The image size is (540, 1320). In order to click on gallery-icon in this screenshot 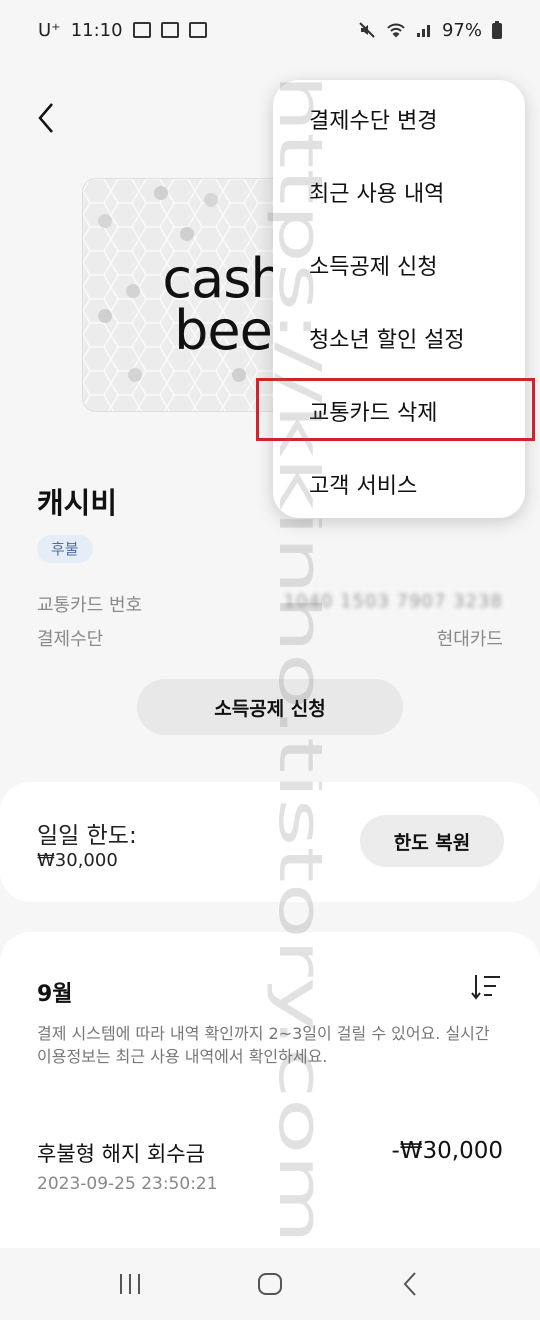, I will do `click(141, 30)`.